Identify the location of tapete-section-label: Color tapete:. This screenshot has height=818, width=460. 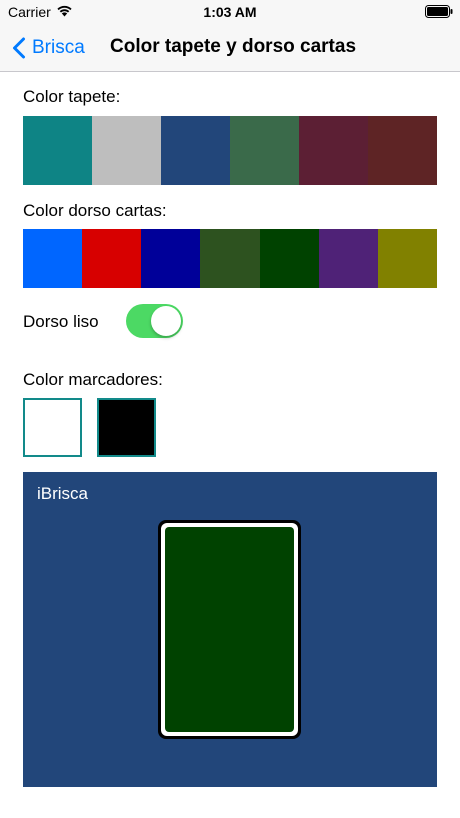
(72, 96).